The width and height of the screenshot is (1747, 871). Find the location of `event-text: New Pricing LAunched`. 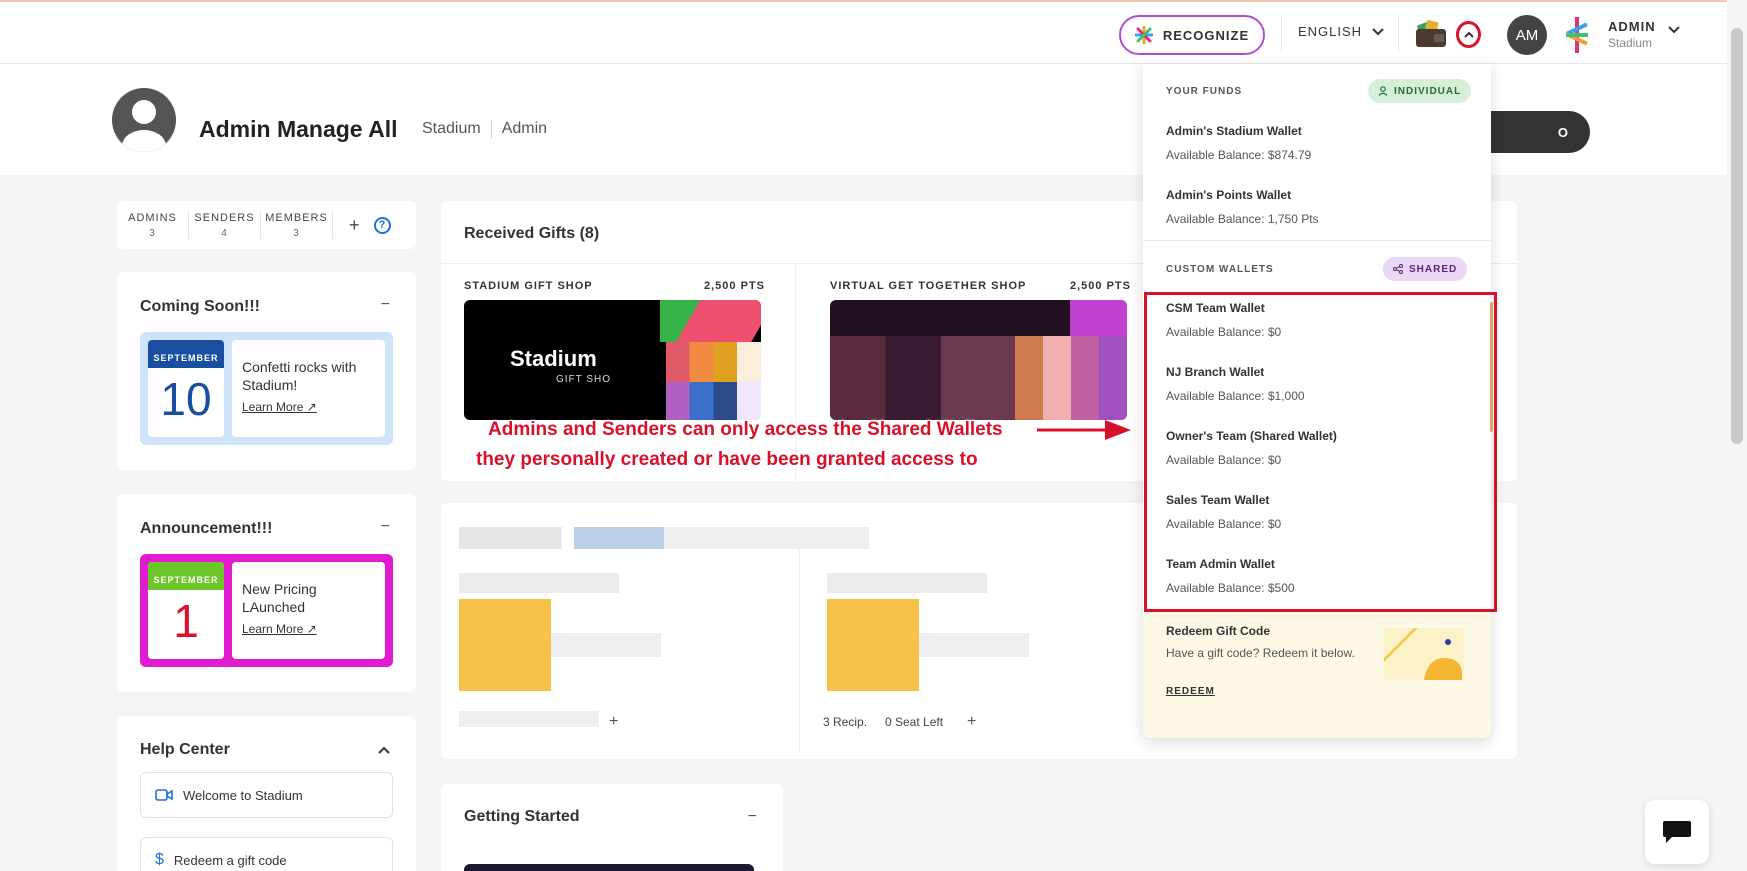

event-text: New Pricing LAunched is located at coordinates (279, 598).